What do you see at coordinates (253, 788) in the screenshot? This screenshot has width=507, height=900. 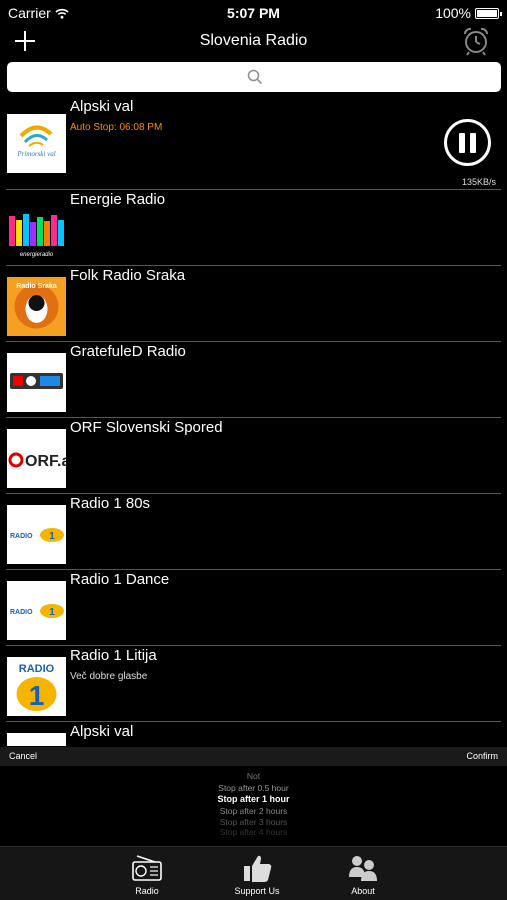 I see `picker-option: Stop after 0.5 hour` at bounding box center [253, 788].